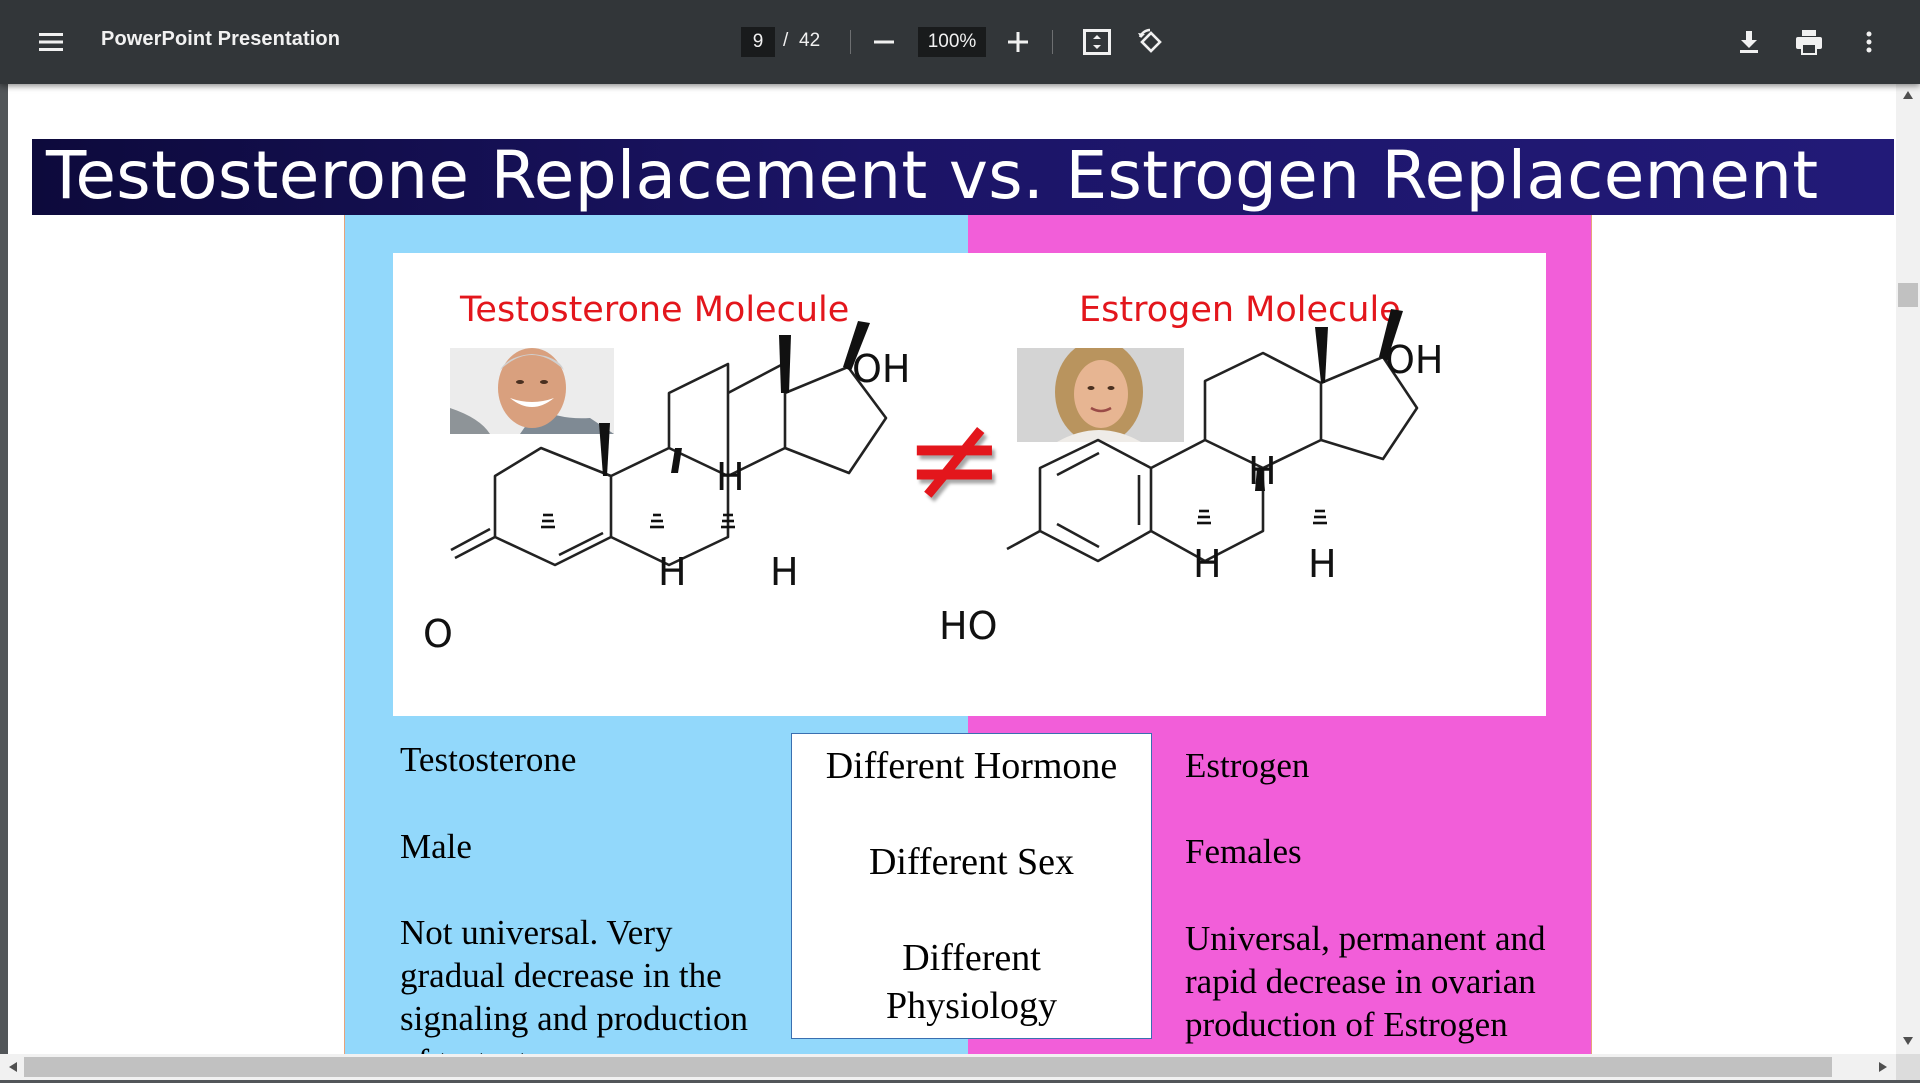 Image resolution: width=1920 pixels, height=1083 pixels. I want to click on horizontal-scrollbar-thumb, so click(928, 1067).